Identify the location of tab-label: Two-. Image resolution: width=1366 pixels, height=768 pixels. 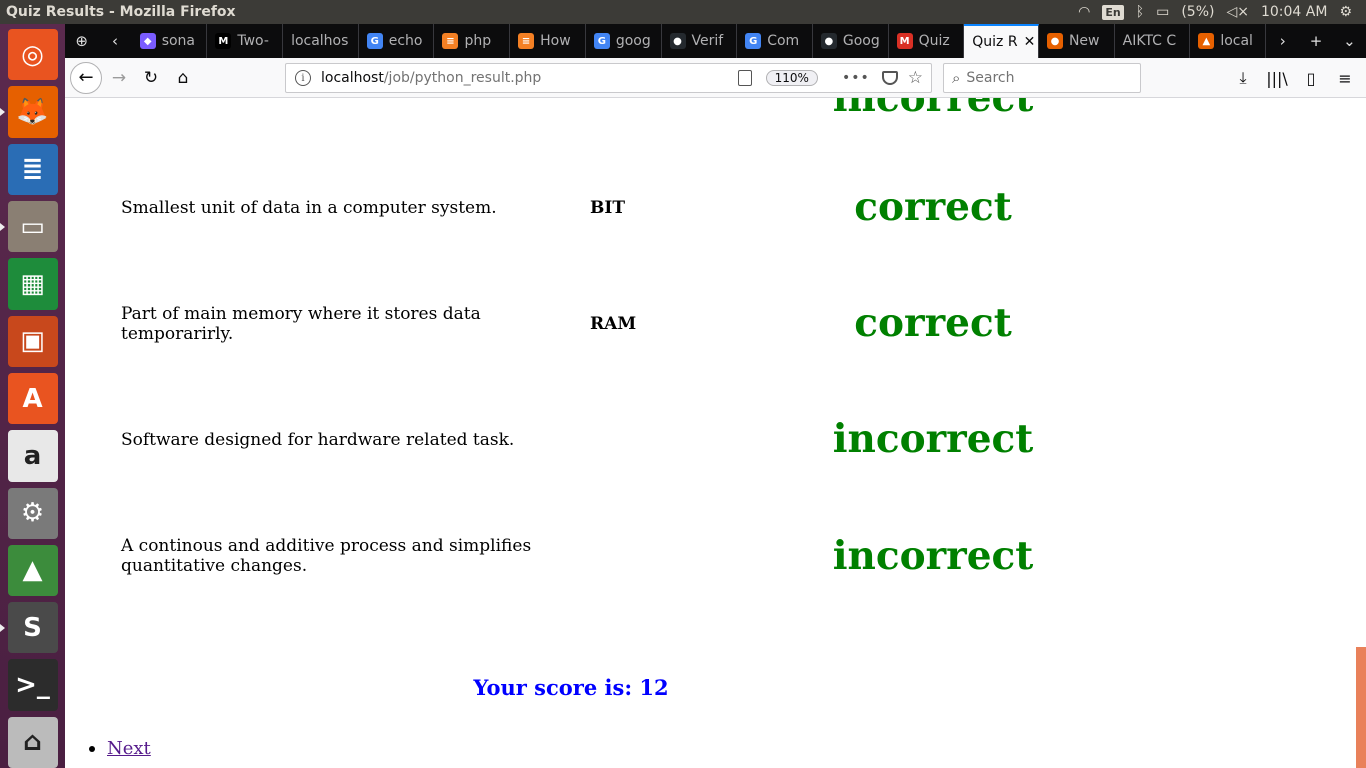
(253, 41).